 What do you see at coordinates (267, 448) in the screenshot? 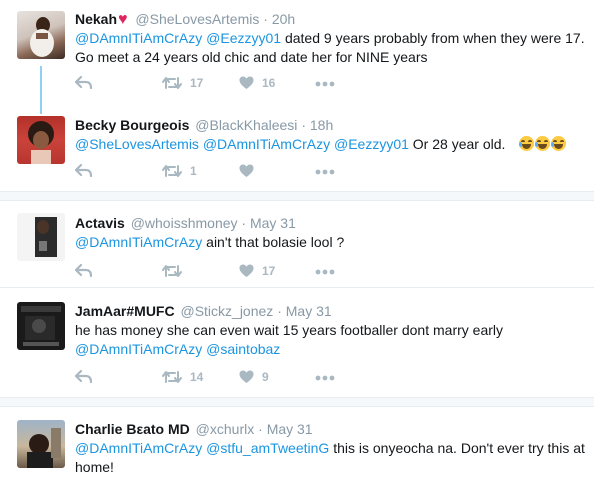
I see `mention-link: @stfu_amTweetinG` at bounding box center [267, 448].